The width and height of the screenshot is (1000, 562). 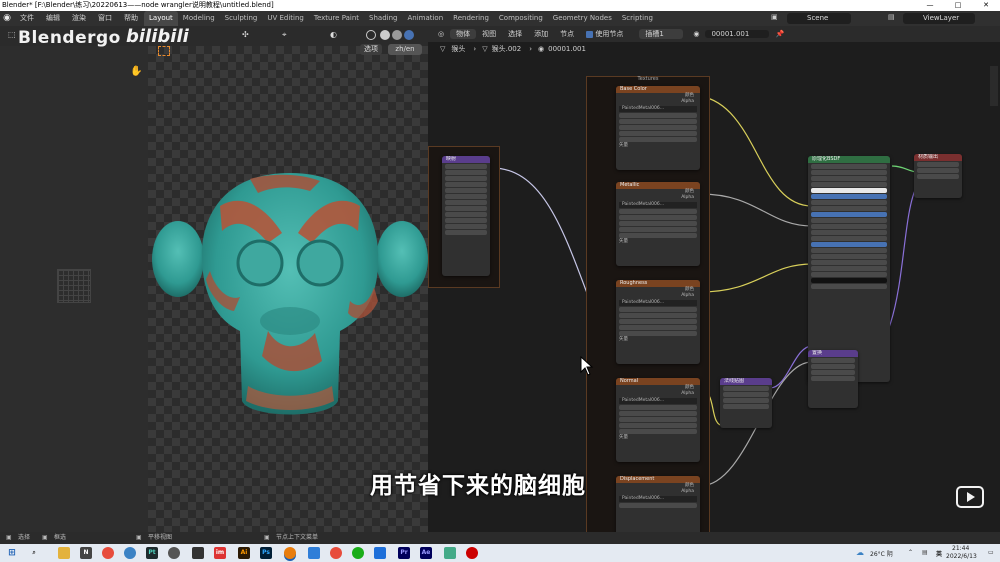 I want to click on mapping-node: 映射, so click(x=466, y=216).